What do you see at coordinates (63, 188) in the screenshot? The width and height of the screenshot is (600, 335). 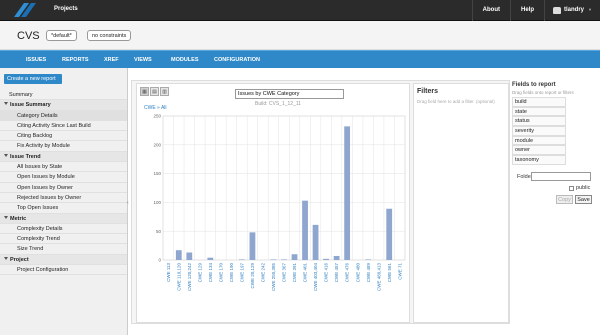 I see `sidebar-item-open-issues-by-owner: Open Issues by Owner` at bounding box center [63, 188].